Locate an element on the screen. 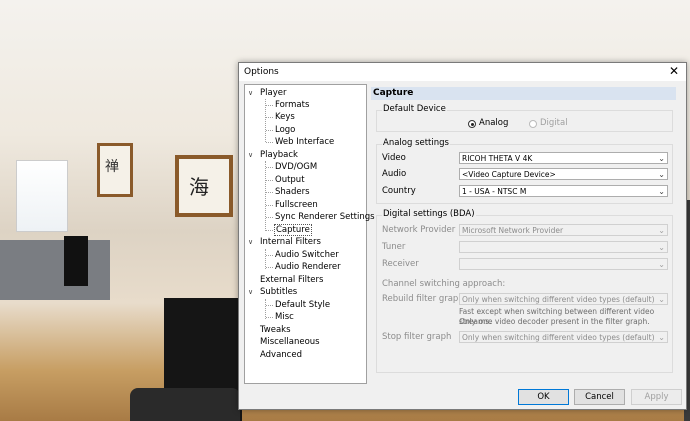  default-device-group-label: Default Device is located at coordinates (414, 109).